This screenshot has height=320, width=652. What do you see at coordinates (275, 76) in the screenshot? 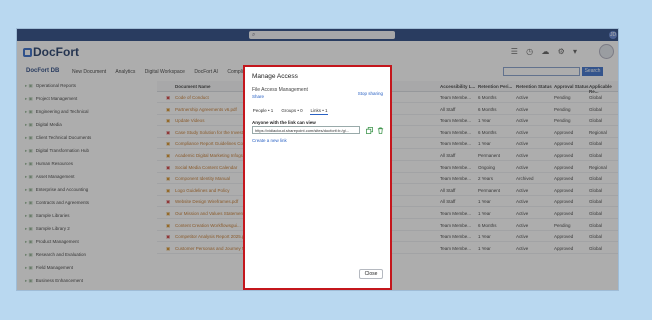
I see `dialog-title: Manage Access` at bounding box center [275, 76].